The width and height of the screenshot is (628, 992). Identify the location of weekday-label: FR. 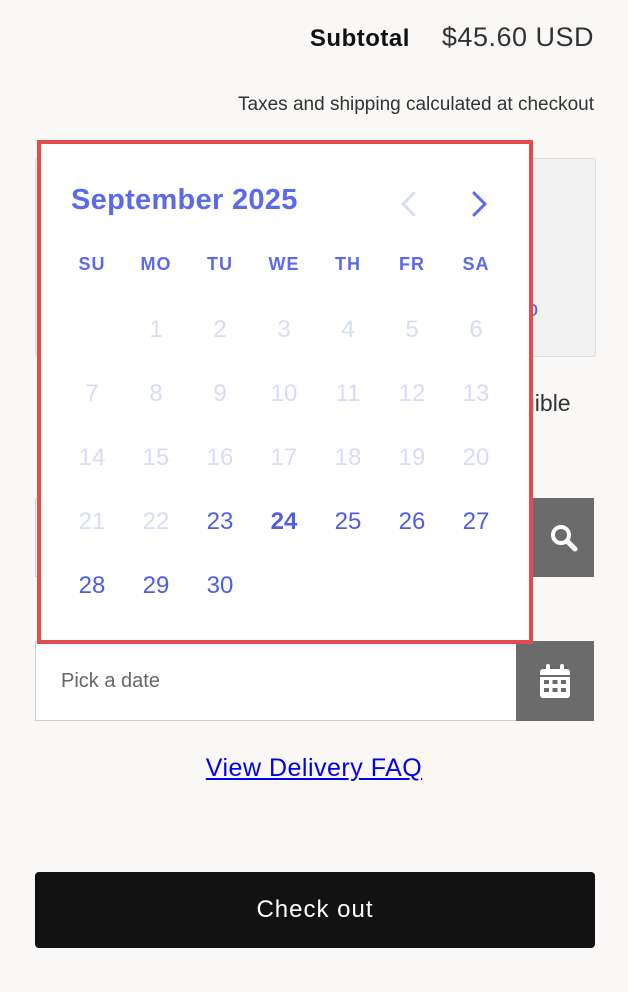
(412, 264).